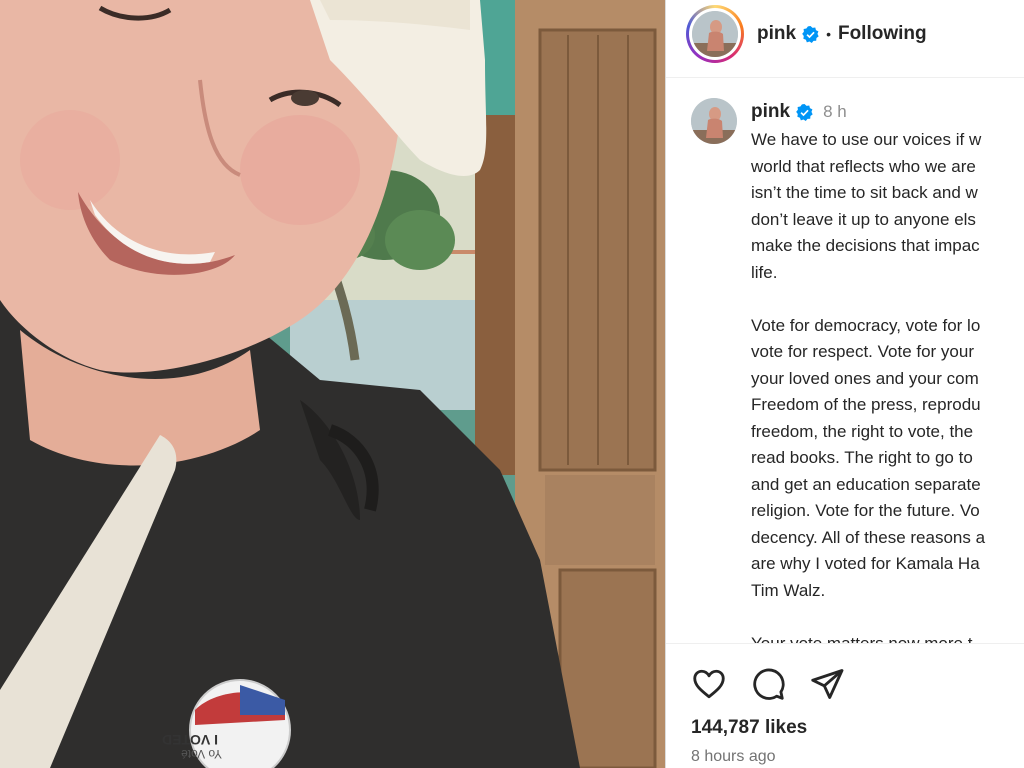 The height and width of the screenshot is (768, 1024). What do you see at coordinates (776, 34) in the screenshot?
I see `username-link: pink` at bounding box center [776, 34].